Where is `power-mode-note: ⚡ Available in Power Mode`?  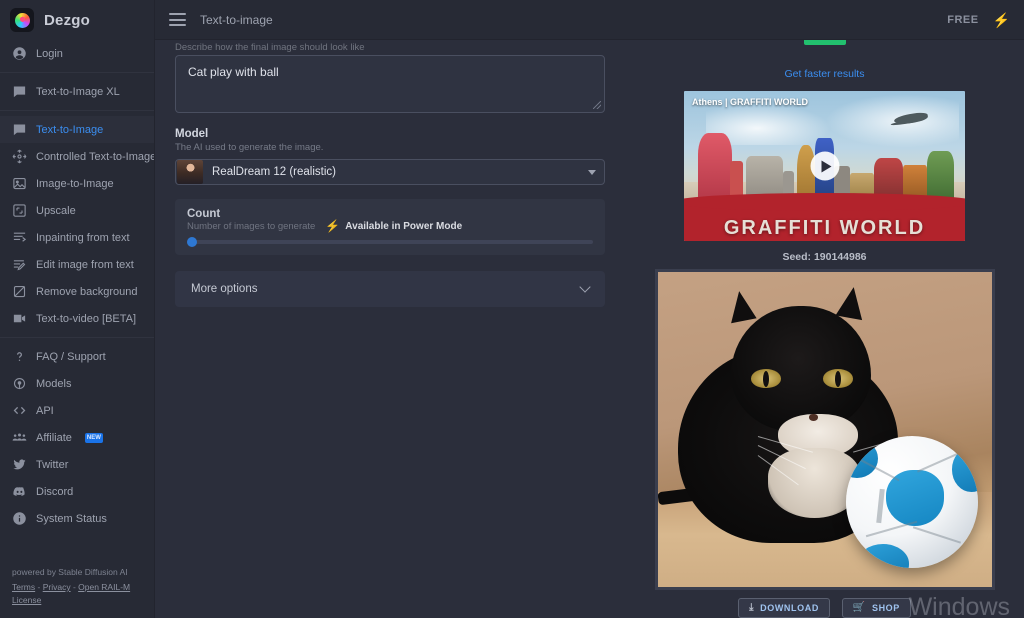 power-mode-note: ⚡ Available in Power Mode is located at coordinates (393, 226).